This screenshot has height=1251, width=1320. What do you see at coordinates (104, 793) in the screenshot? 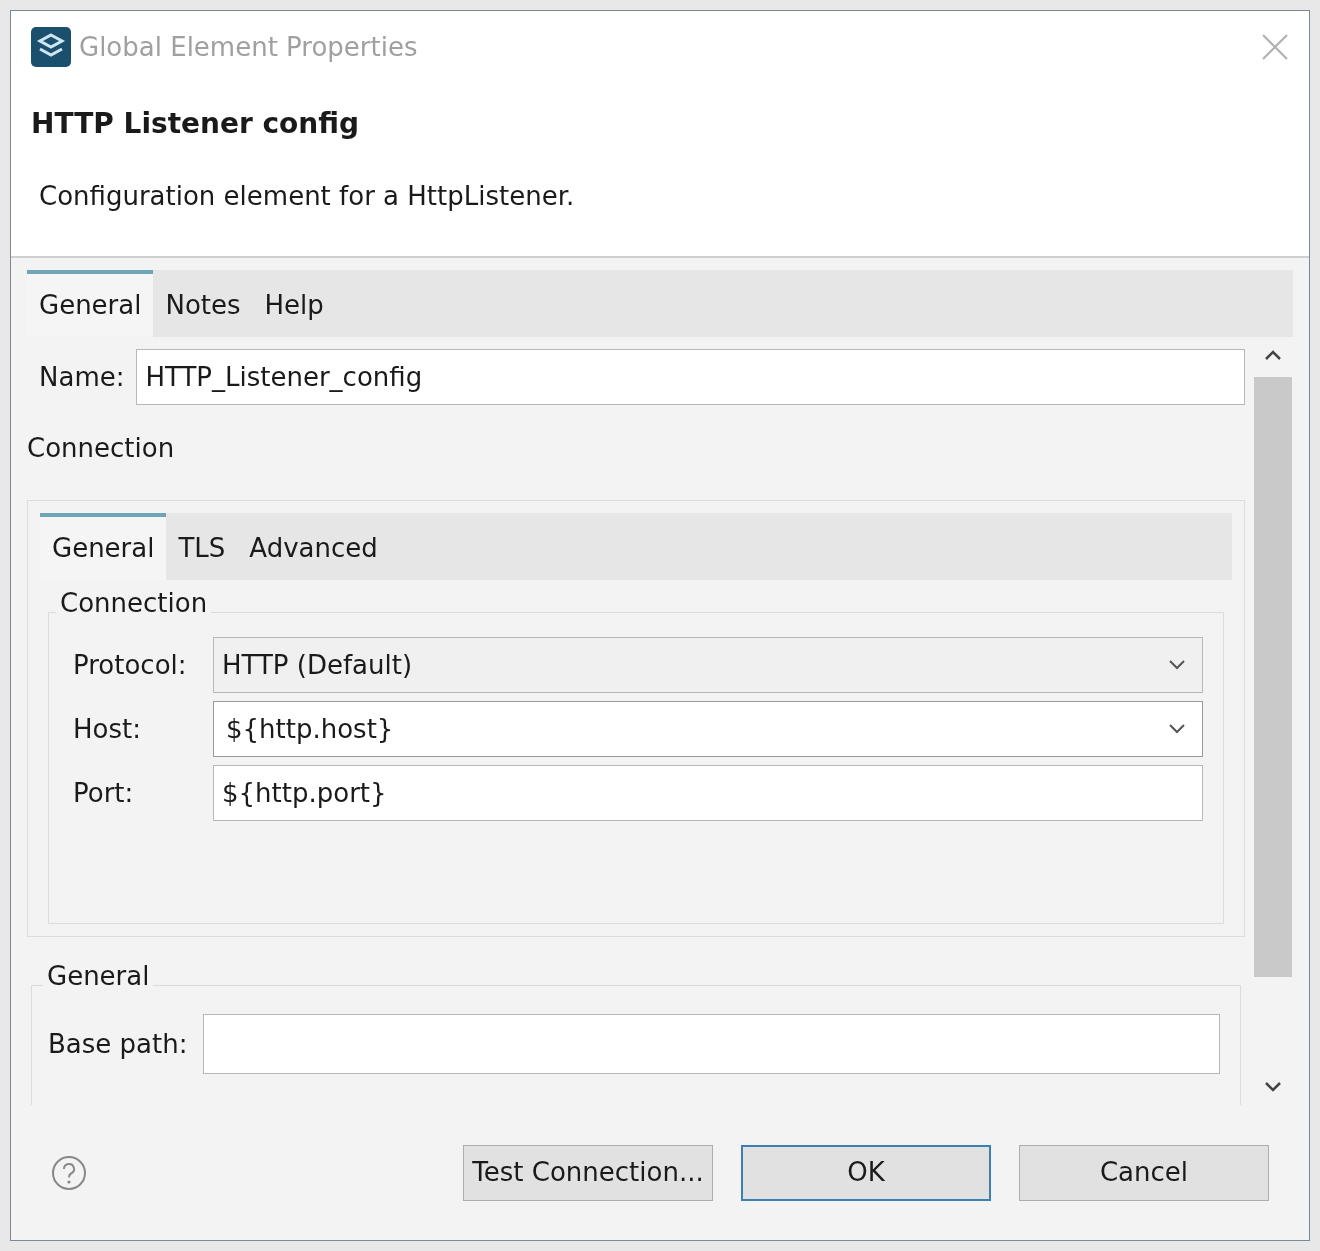
I see `field-label: Port:` at bounding box center [104, 793].